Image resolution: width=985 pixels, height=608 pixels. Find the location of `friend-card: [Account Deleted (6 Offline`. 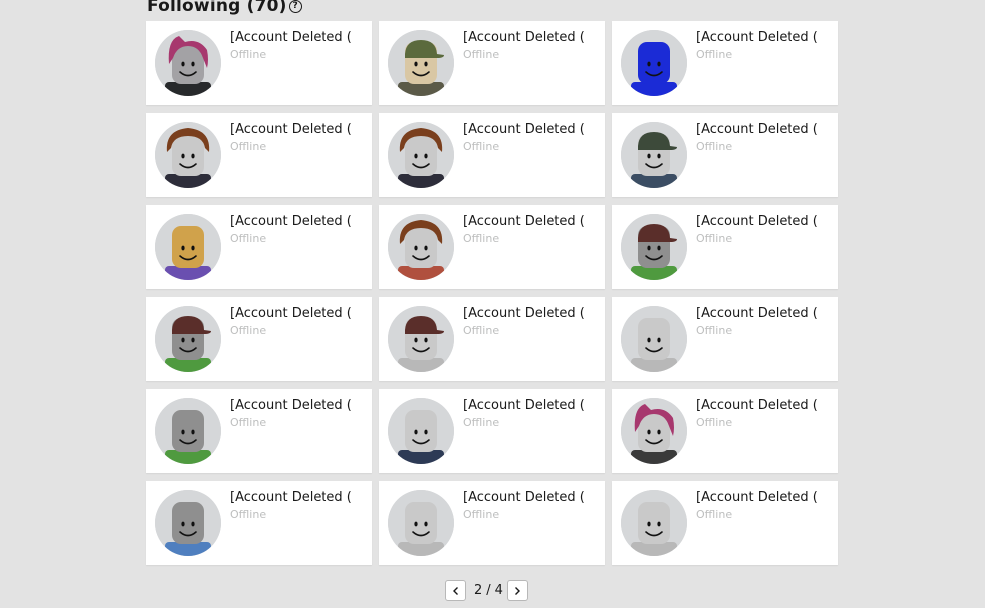

friend-card: [Account Deleted (6 Offline is located at coordinates (492, 63).